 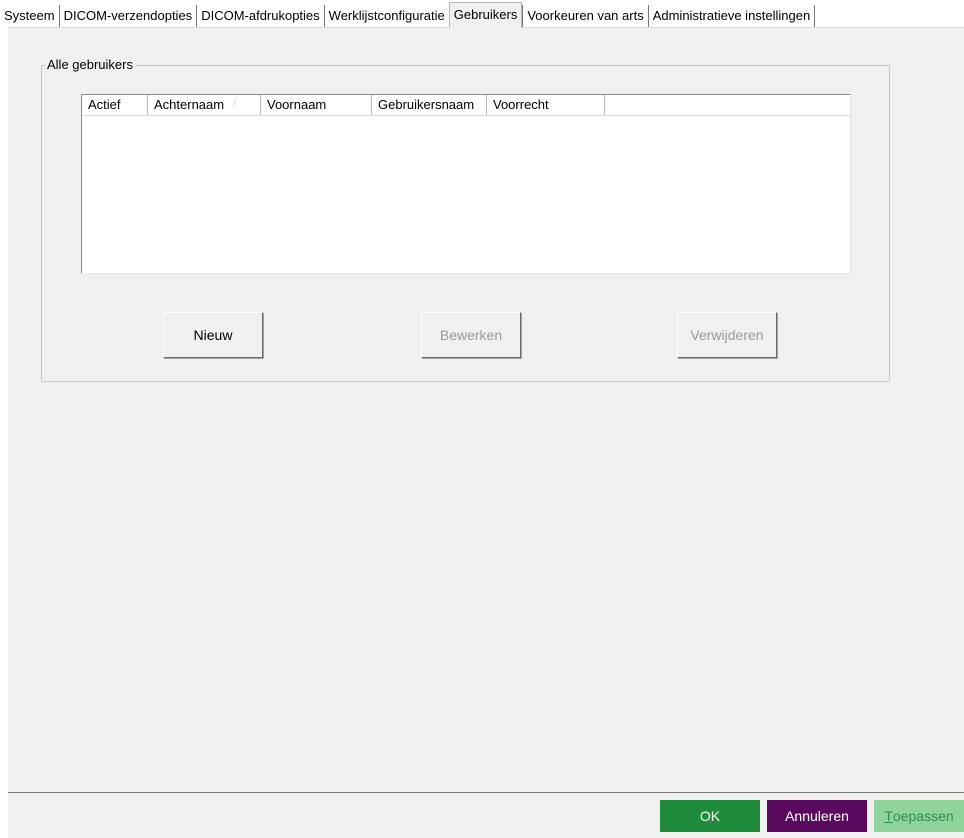 I want to click on column-header-gebruikersnaam: Gebruikersnaam, so click(x=429, y=105).